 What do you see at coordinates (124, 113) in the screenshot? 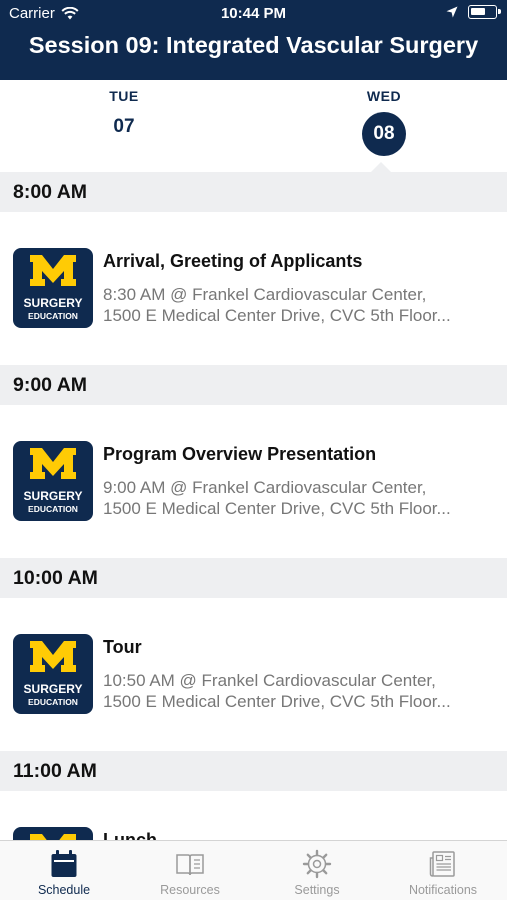
I see `day-tab-tue: TUE 07` at bounding box center [124, 113].